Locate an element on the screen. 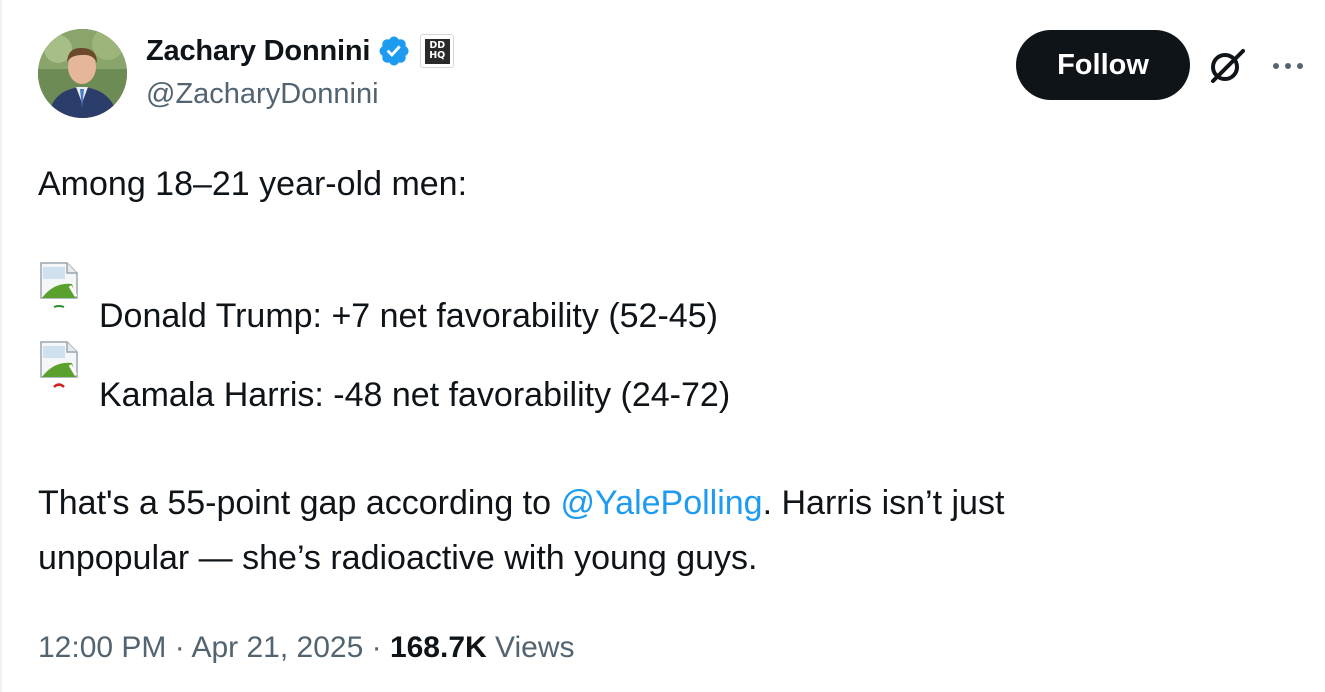 The height and width of the screenshot is (692, 1325). author-handle: @ZacharyDonnini is located at coordinates (262, 94).